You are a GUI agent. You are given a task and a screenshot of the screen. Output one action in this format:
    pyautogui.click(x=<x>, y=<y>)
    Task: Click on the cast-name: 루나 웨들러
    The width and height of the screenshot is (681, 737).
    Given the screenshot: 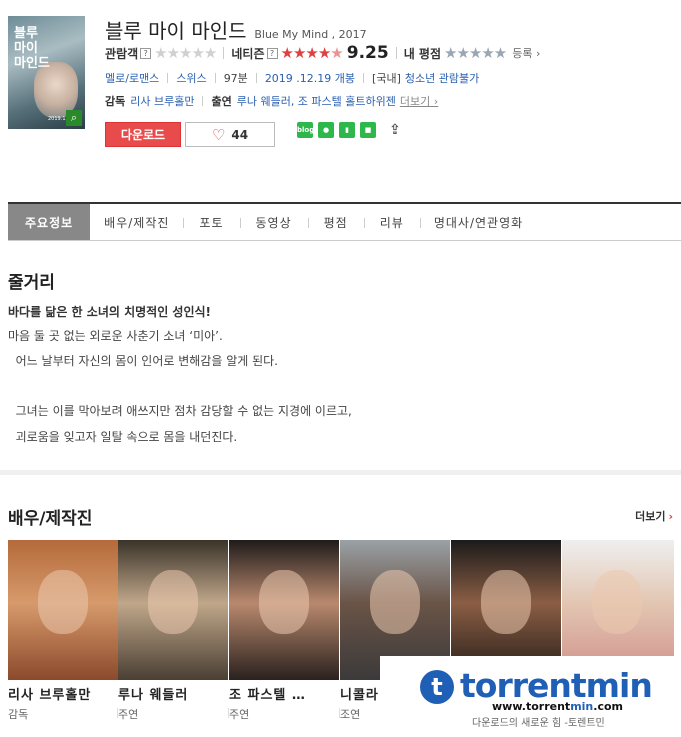 What is the action you would take?
    pyautogui.click(x=153, y=693)
    